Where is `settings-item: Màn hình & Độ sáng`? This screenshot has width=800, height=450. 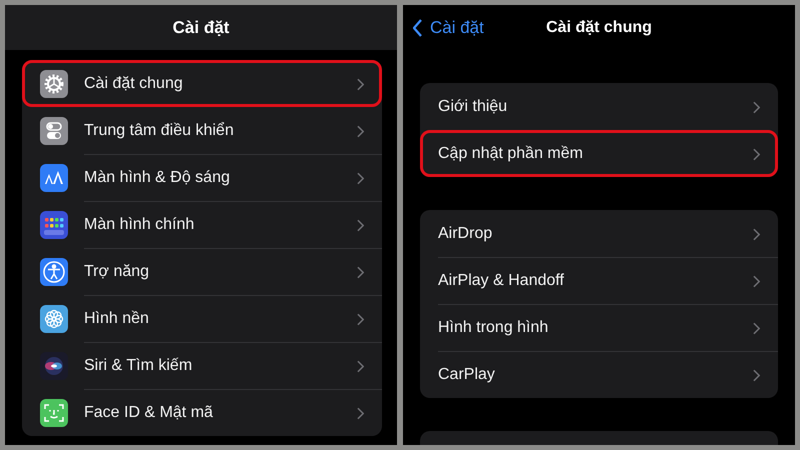
settings-item: Màn hình & Độ sáng is located at coordinates (202, 177).